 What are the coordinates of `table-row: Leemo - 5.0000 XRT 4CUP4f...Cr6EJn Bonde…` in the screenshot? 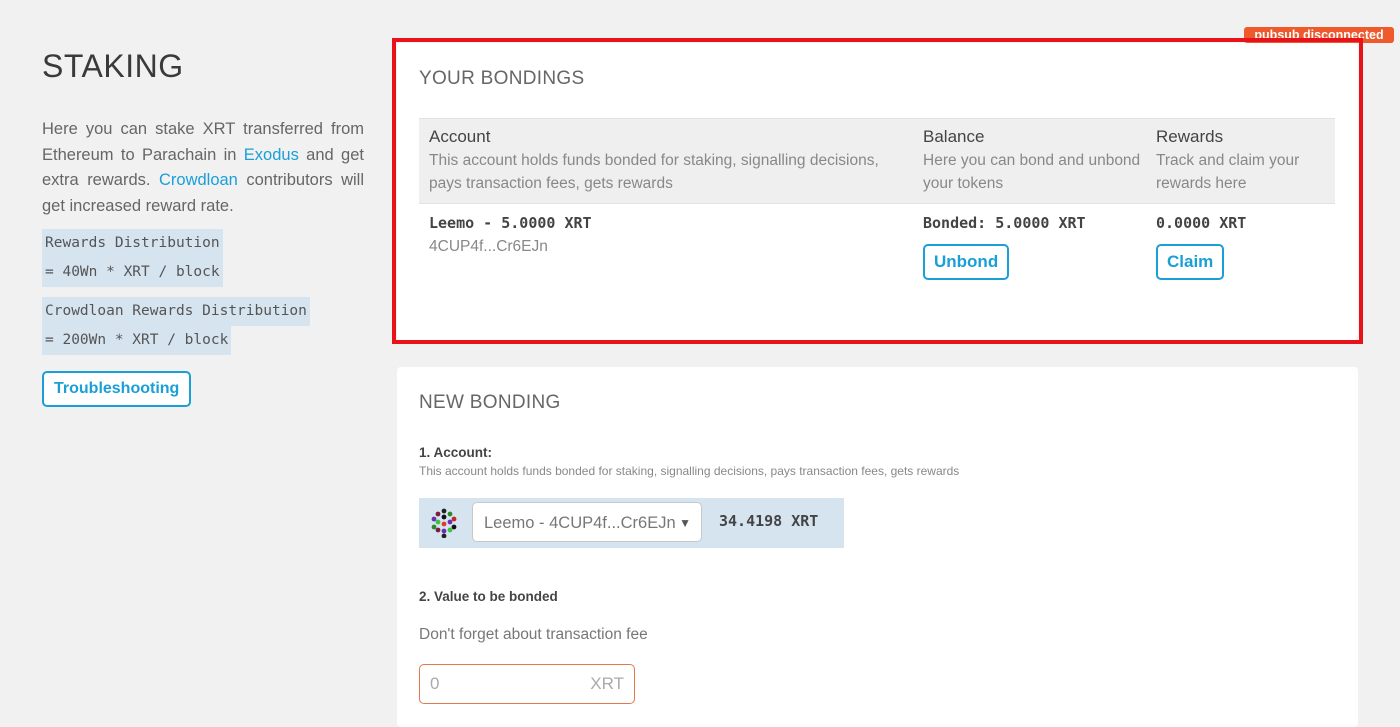 It's located at (877, 254).